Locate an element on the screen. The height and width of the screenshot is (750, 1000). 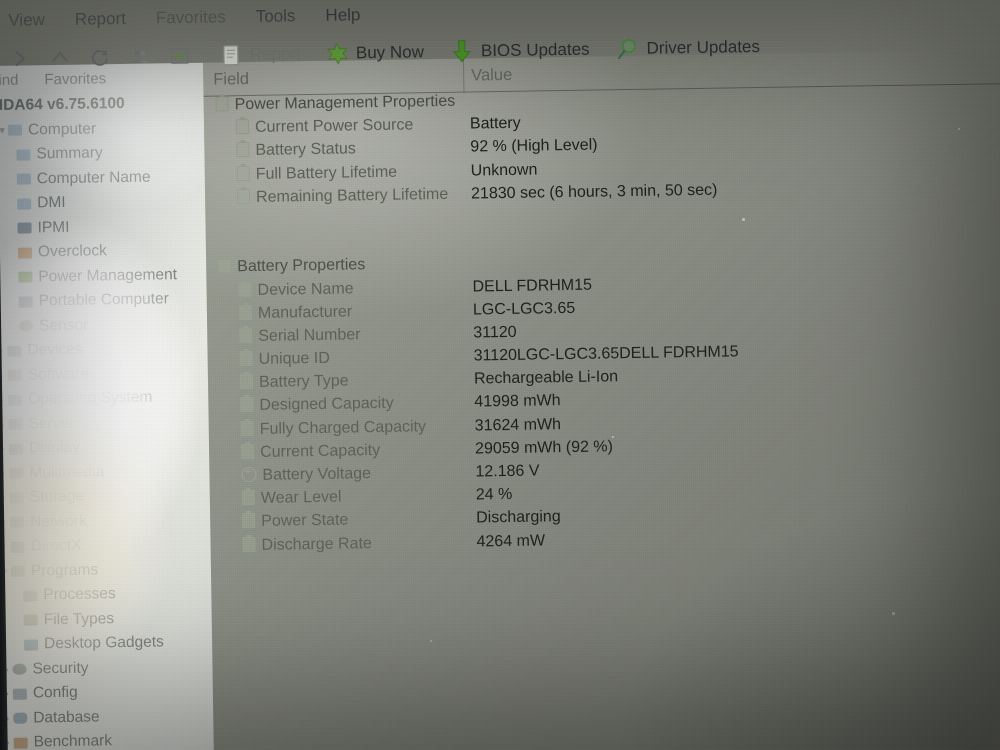
field-cell: Battery Status is located at coordinates (280, 151).